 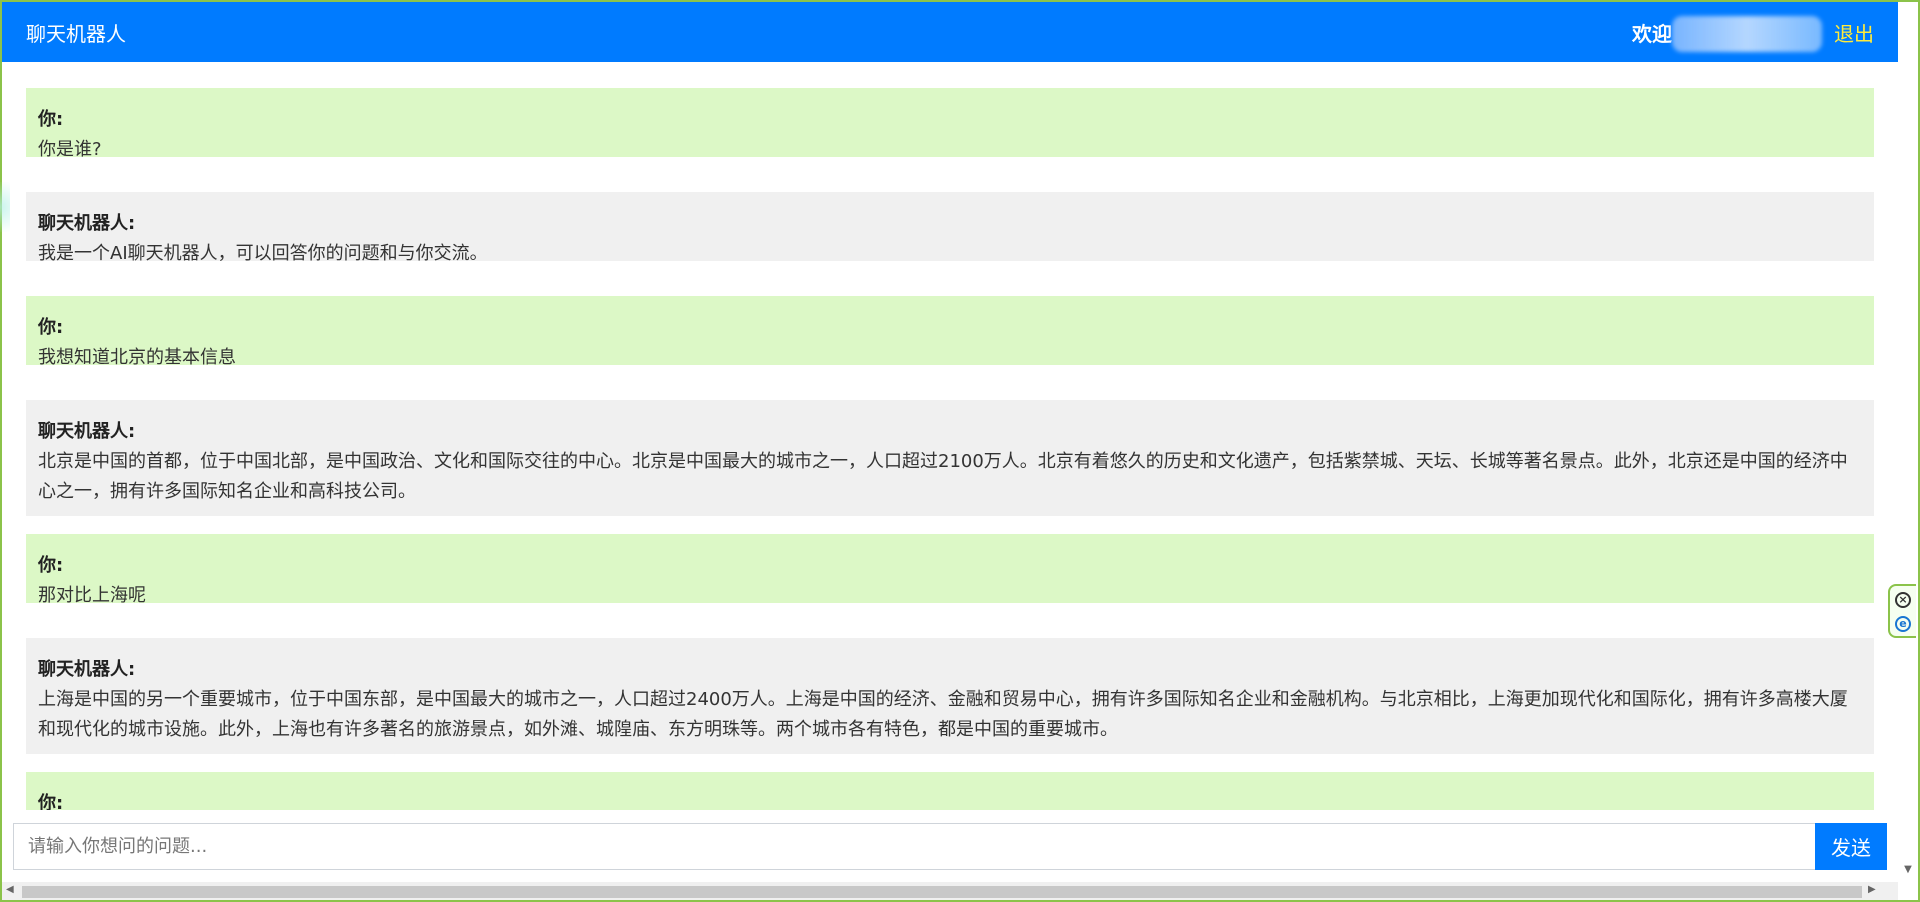 I want to click on message-text: 那对比上海呢, so click(x=92, y=595).